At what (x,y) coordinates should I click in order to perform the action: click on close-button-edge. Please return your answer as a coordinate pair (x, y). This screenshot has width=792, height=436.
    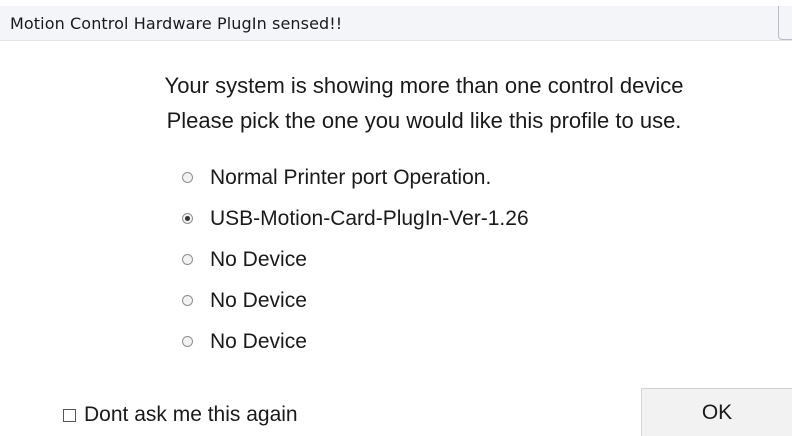
    Looking at the image, I should click on (785, 23).